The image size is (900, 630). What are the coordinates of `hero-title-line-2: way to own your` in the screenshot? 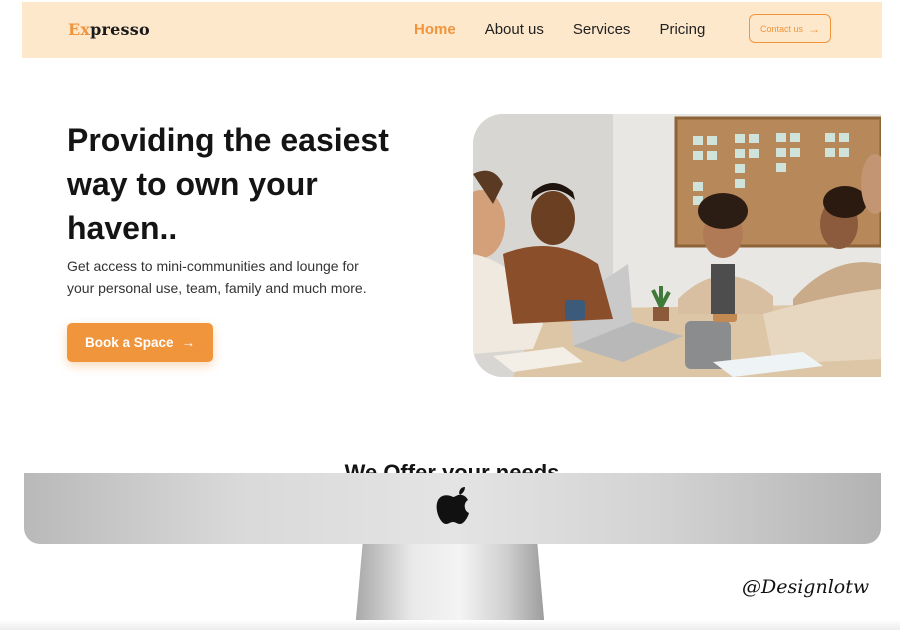 It's located at (192, 184).